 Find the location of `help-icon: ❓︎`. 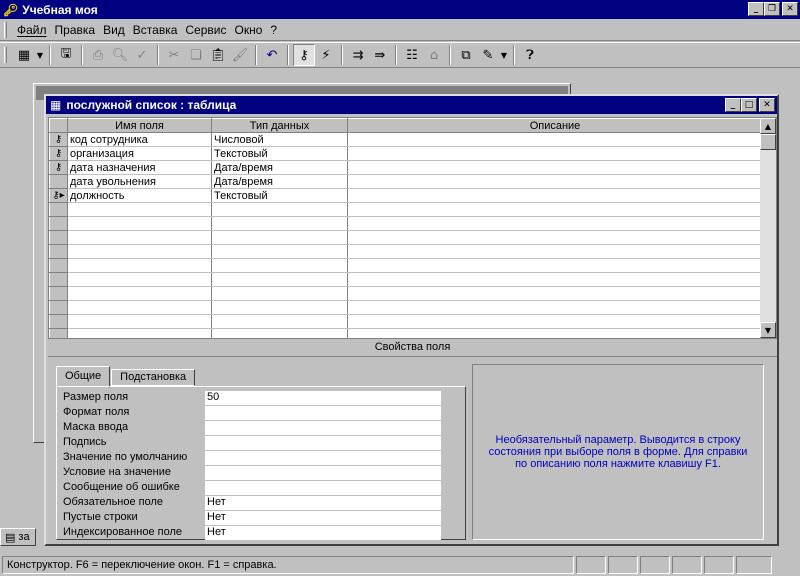

help-icon: ❓︎ is located at coordinates (530, 55).